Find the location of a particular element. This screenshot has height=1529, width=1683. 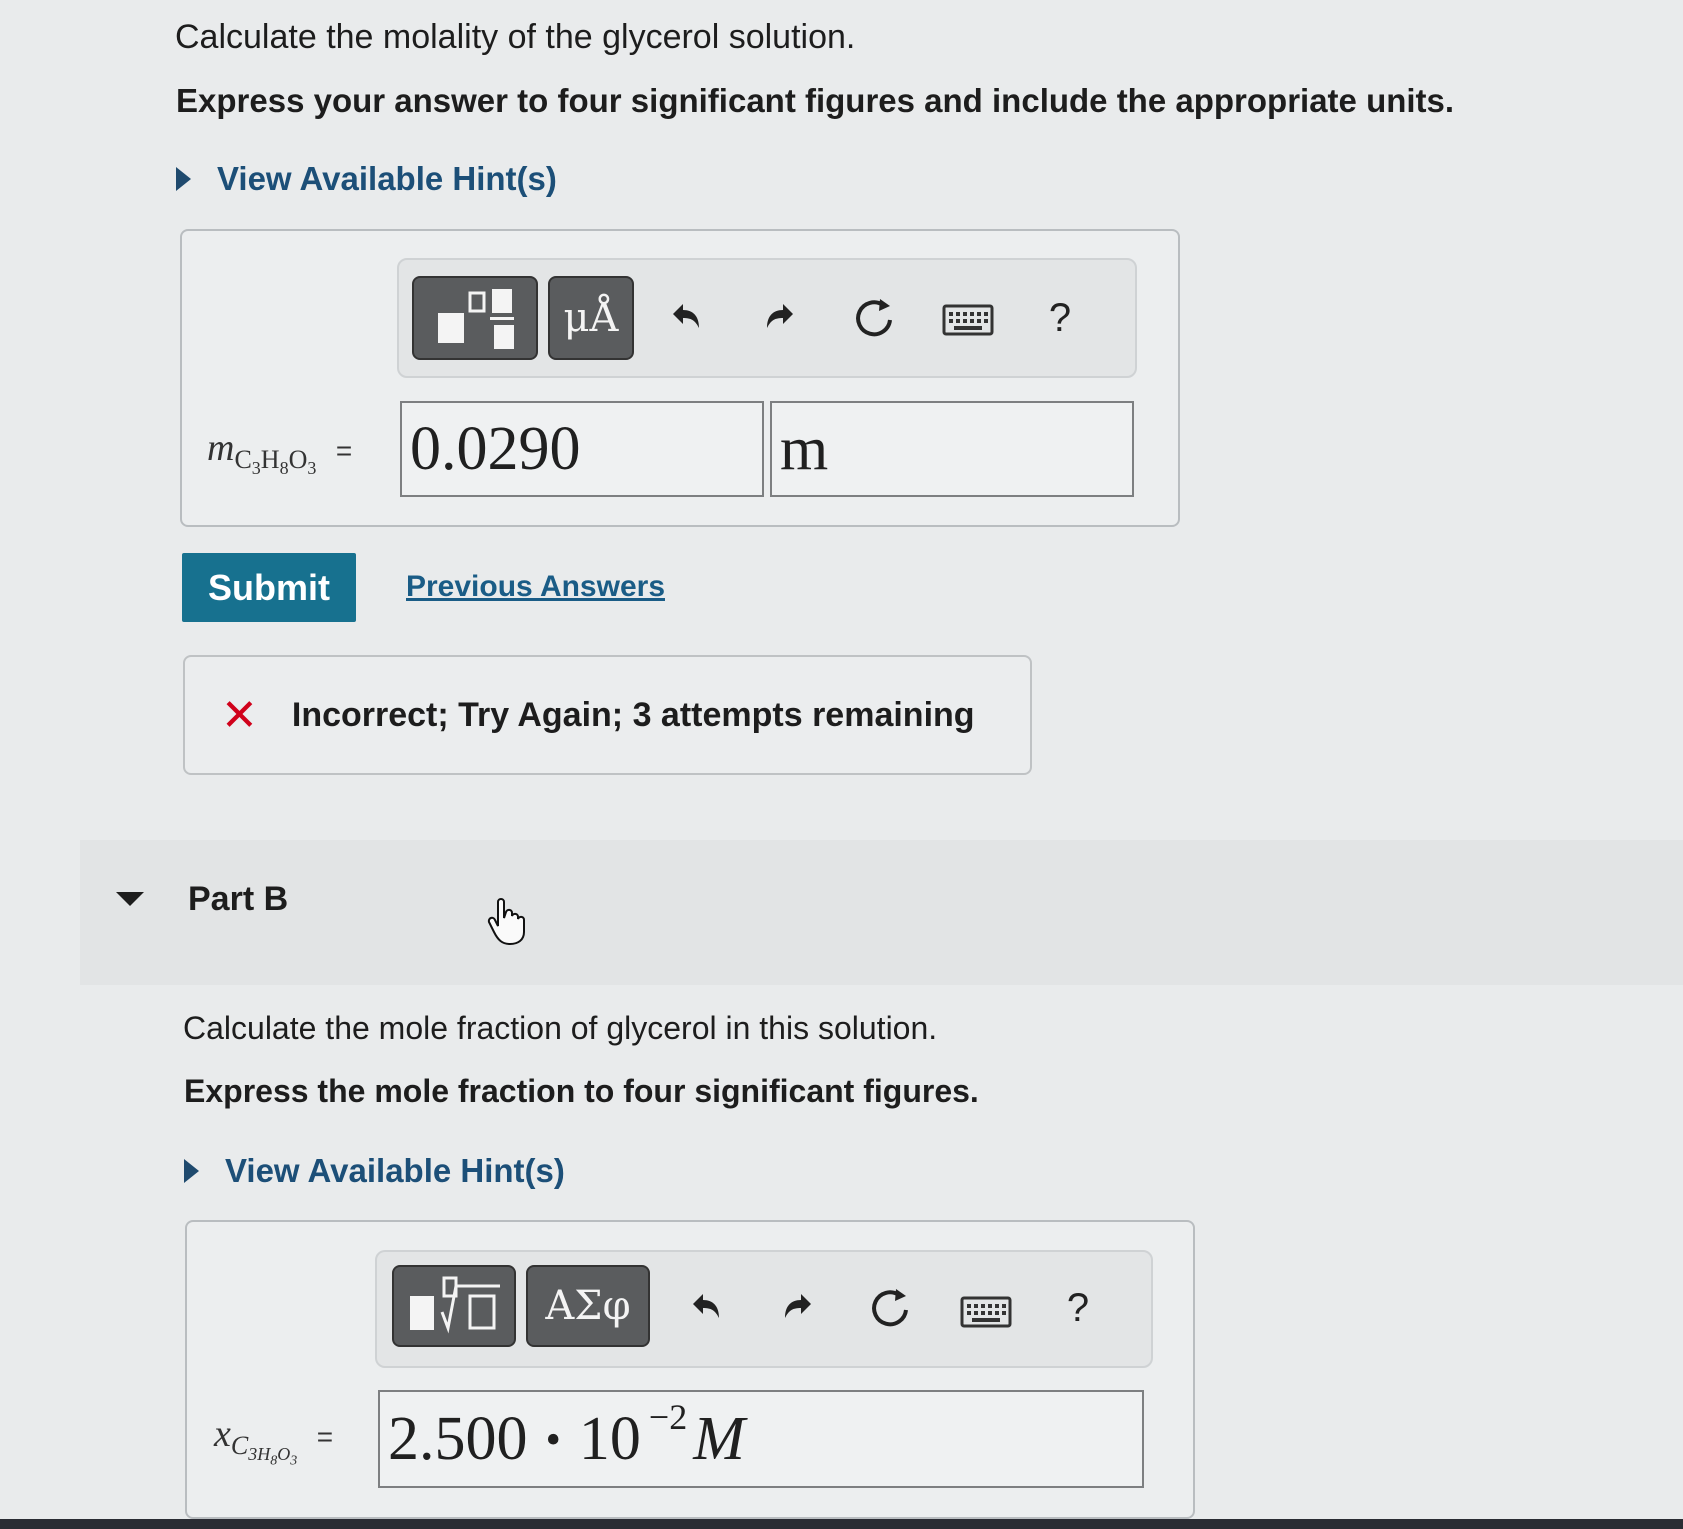

answer-value-input: 0.0290 is located at coordinates (582, 449).